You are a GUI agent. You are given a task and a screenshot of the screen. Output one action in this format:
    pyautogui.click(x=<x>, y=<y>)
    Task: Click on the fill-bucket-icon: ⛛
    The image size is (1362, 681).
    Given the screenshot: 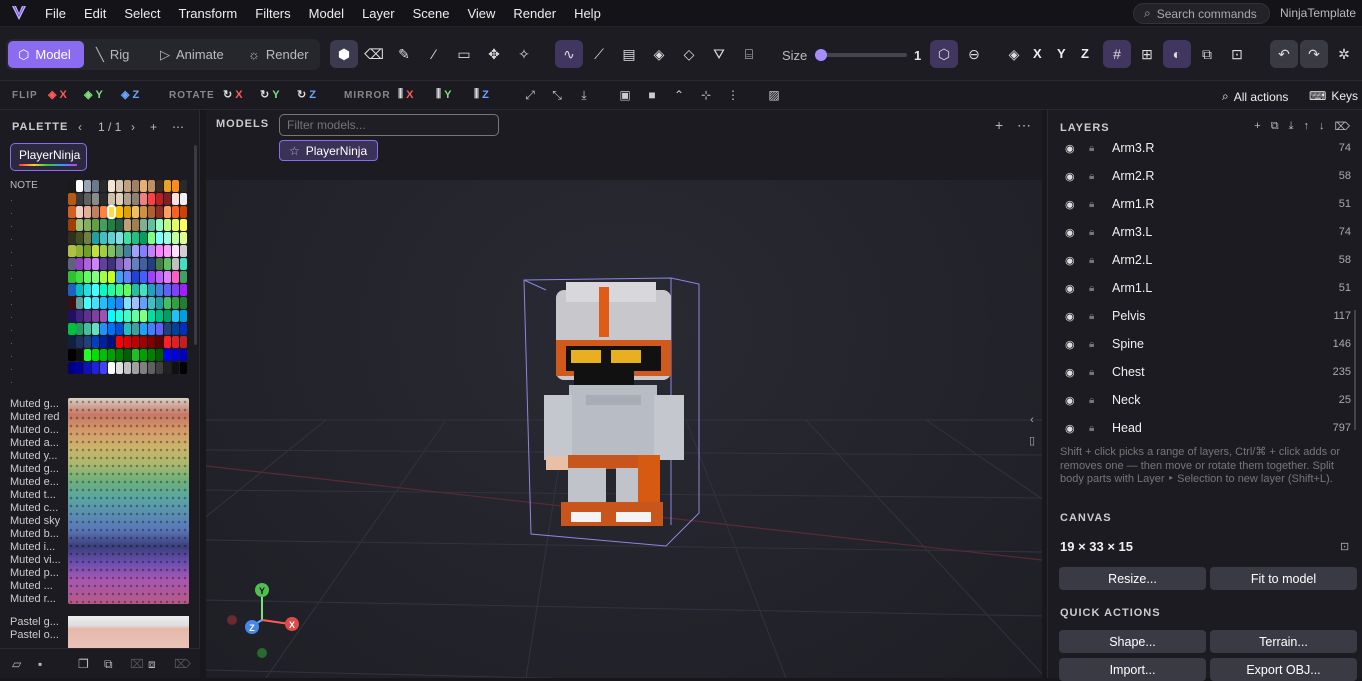 What is the action you would take?
    pyautogui.click(x=719, y=54)
    